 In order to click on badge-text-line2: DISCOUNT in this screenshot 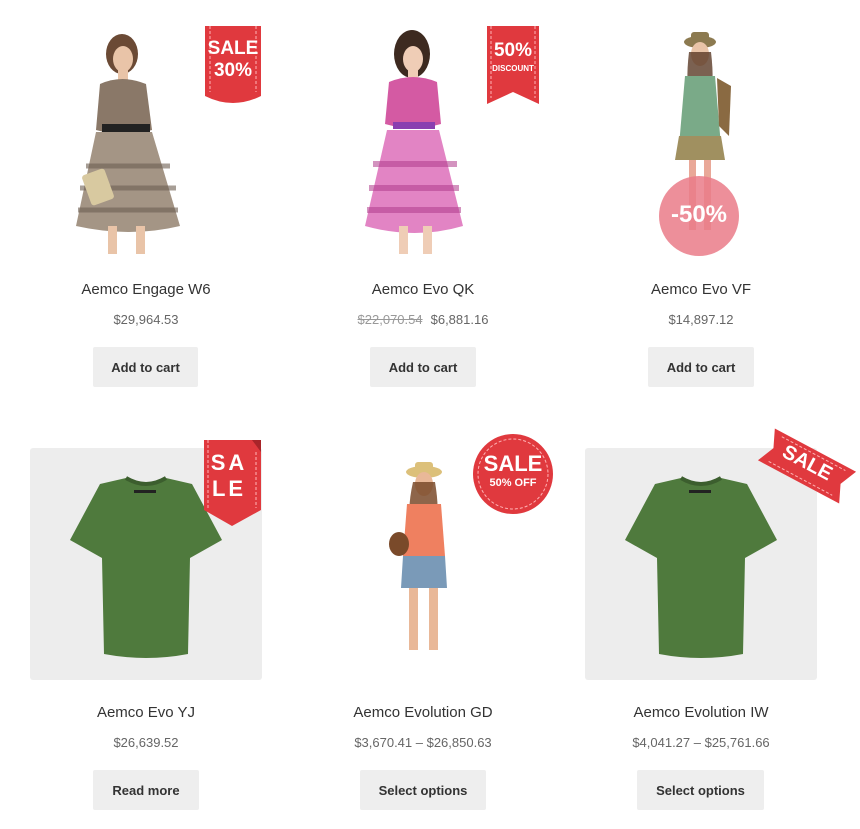, I will do `click(513, 68)`.